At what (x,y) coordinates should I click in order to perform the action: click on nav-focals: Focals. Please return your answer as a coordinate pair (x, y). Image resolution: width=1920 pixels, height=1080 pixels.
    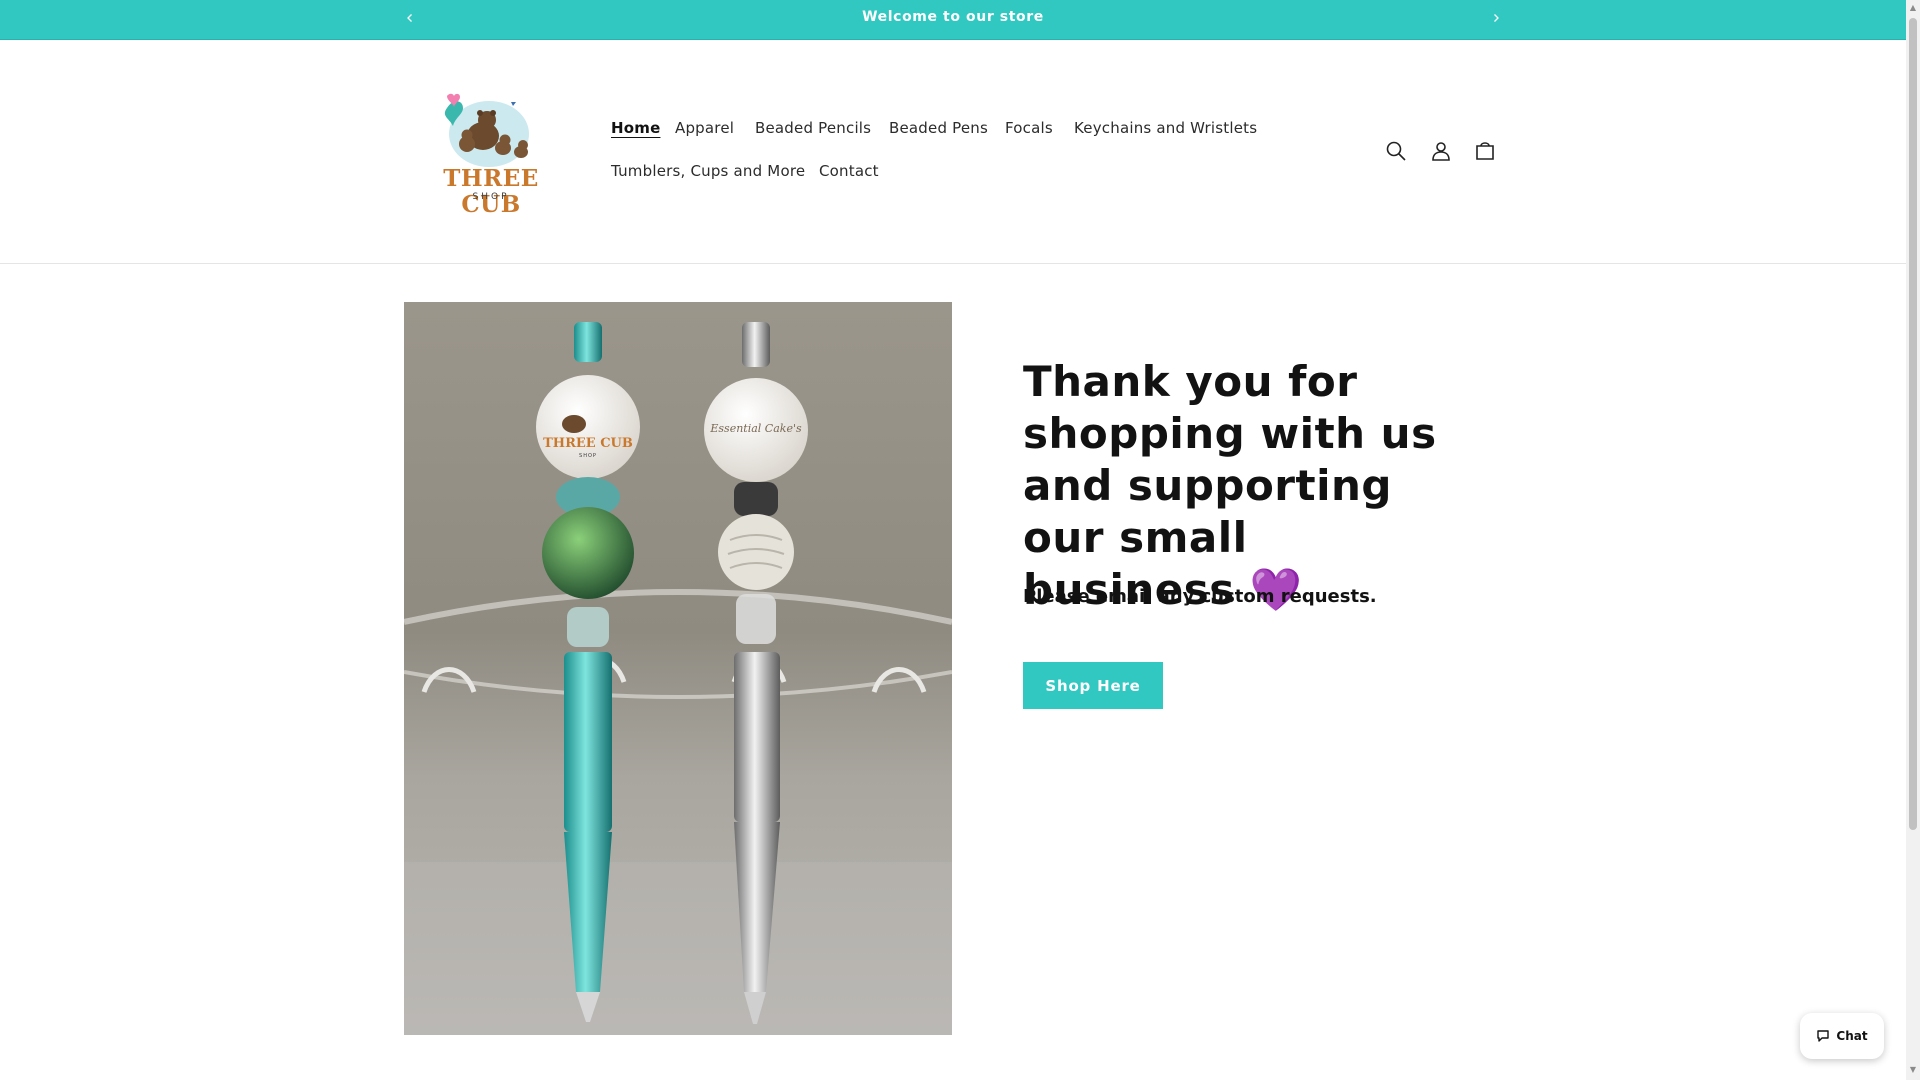
    Looking at the image, I should click on (1029, 128).